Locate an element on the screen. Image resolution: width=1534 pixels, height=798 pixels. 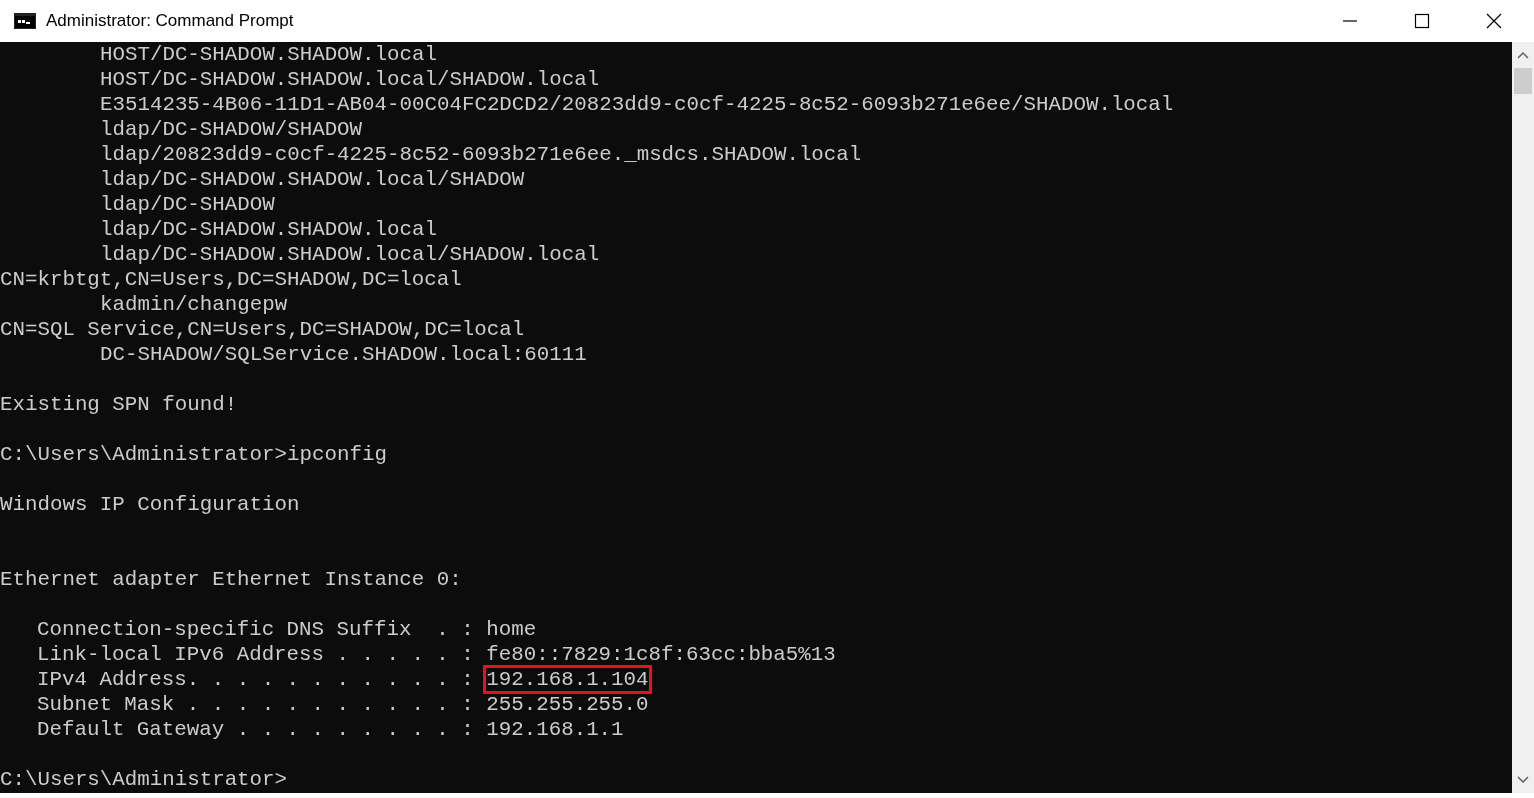
console-line: C:\Users\Administrator>ipconfig is located at coordinates (193, 454).